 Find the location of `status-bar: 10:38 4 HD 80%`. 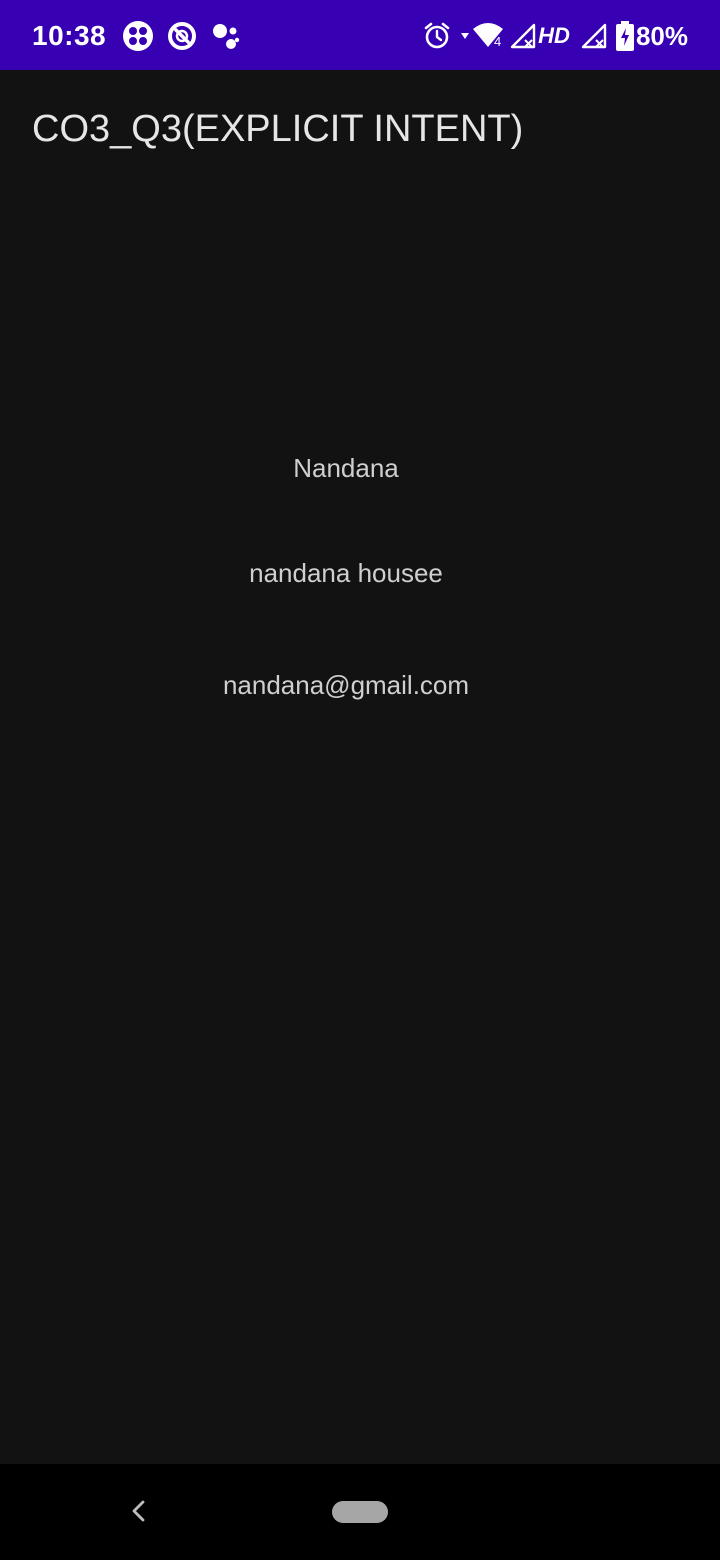

status-bar: 10:38 4 HD 80% is located at coordinates (360, 35).